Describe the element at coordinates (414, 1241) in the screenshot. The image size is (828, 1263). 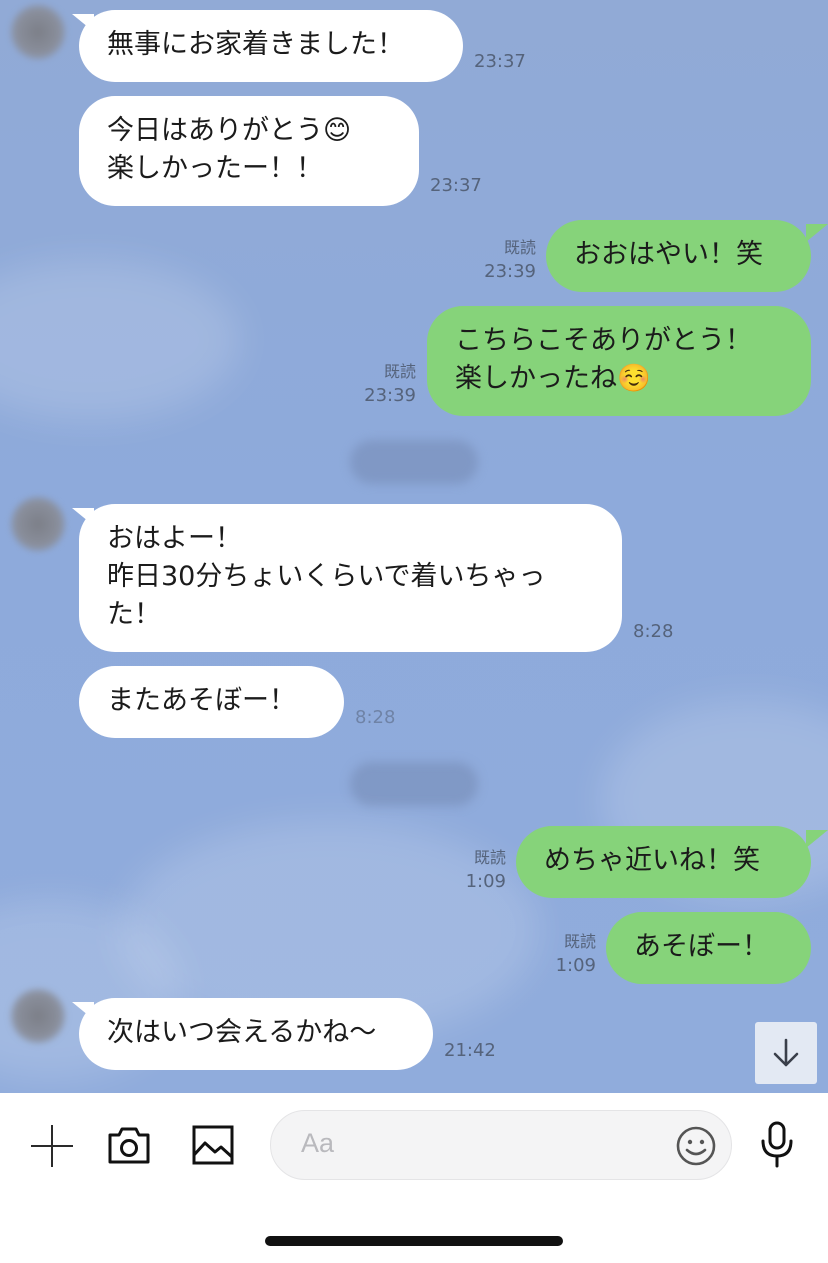
I see `home-indicator` at that location.